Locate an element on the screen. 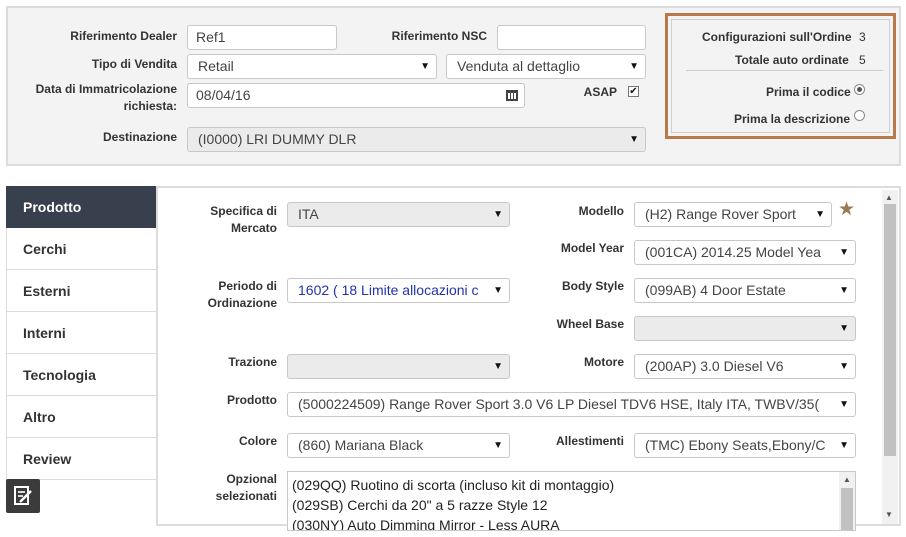  scroll-down-icon: ▼ is located at coordinates (889, 514).